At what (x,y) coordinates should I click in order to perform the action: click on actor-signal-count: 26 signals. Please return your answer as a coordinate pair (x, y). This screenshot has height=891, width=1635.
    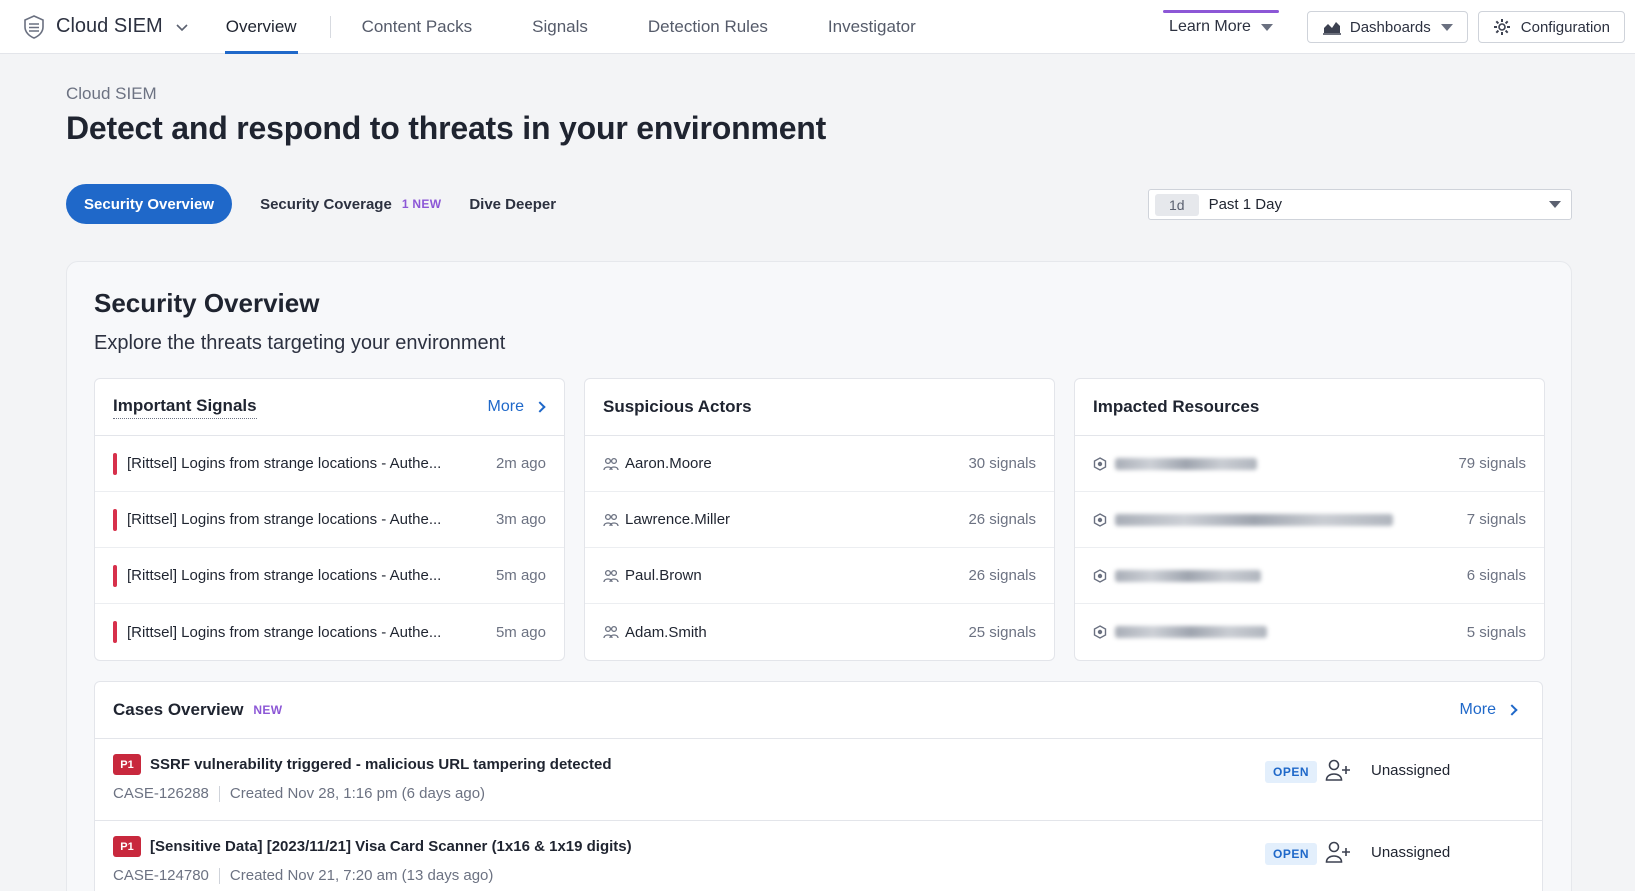
    Looking at the image, I should click on (1002, 519).